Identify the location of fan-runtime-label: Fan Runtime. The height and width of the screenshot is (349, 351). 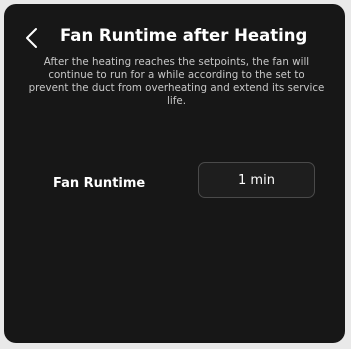
(99, 183).